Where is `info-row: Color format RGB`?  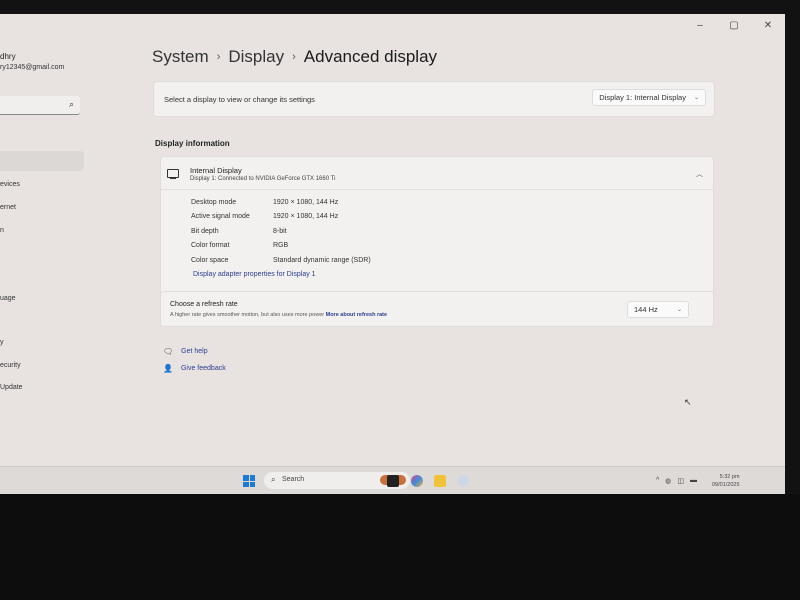 info-row: Color format RGB is located at coordinates (239, 245).